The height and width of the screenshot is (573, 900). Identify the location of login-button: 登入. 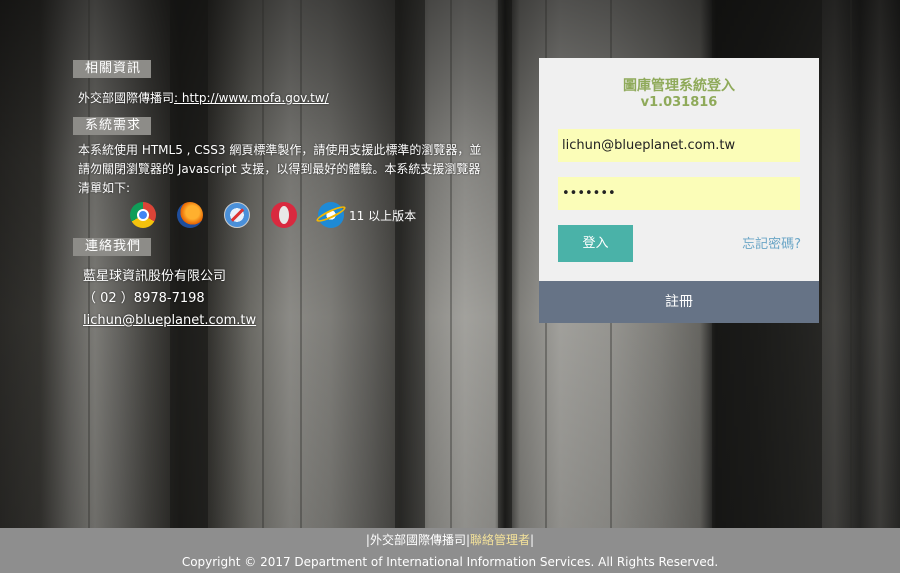
(595, 243).